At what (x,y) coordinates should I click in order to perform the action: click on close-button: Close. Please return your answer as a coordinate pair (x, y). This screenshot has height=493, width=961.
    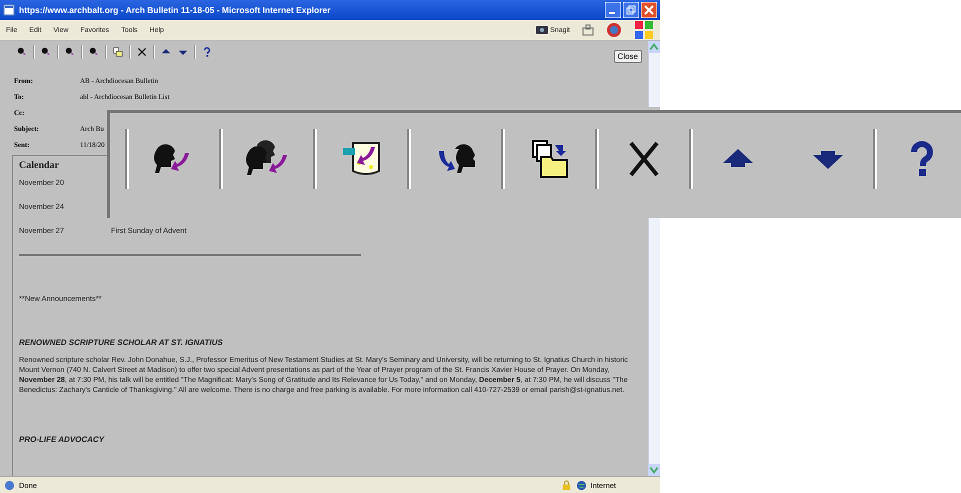
    Looking at the image, I should click on (628, 56).